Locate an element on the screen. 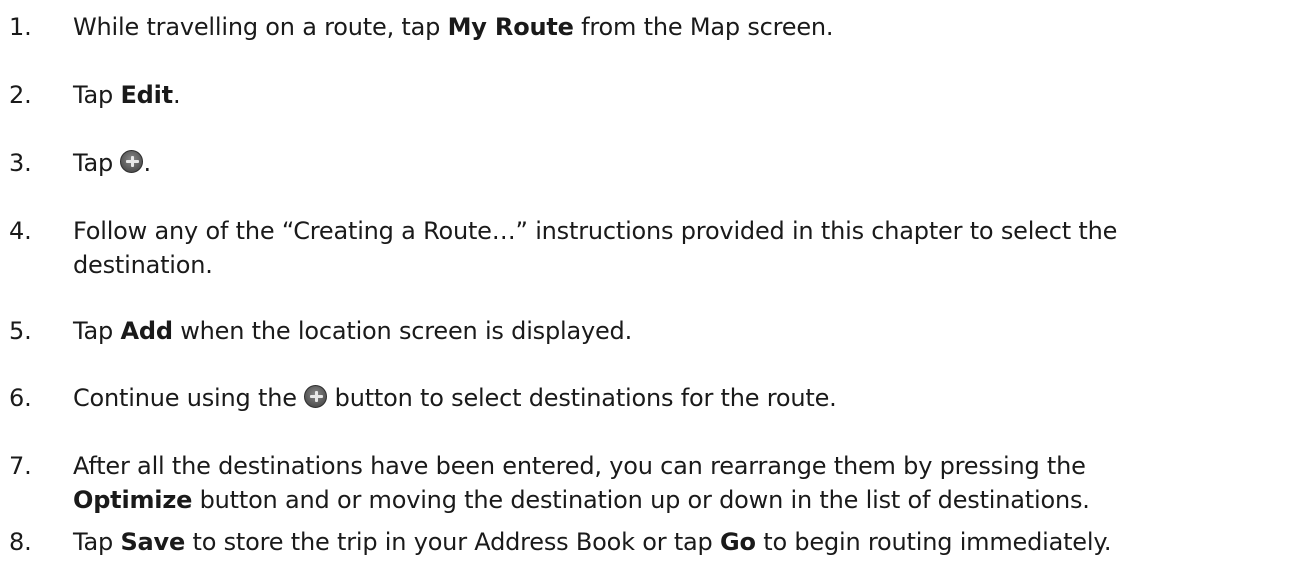 The width and height of the screenshot is (1311, 569). step-number: 5. is located at coordinates (20, 331).